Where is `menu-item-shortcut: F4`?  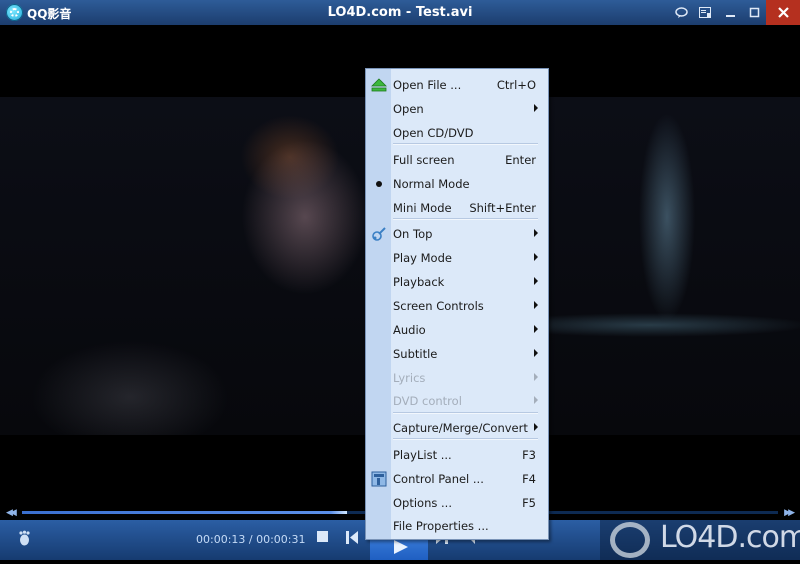
menu-item-shortcut: F4 is located at coordinates (529, 479).